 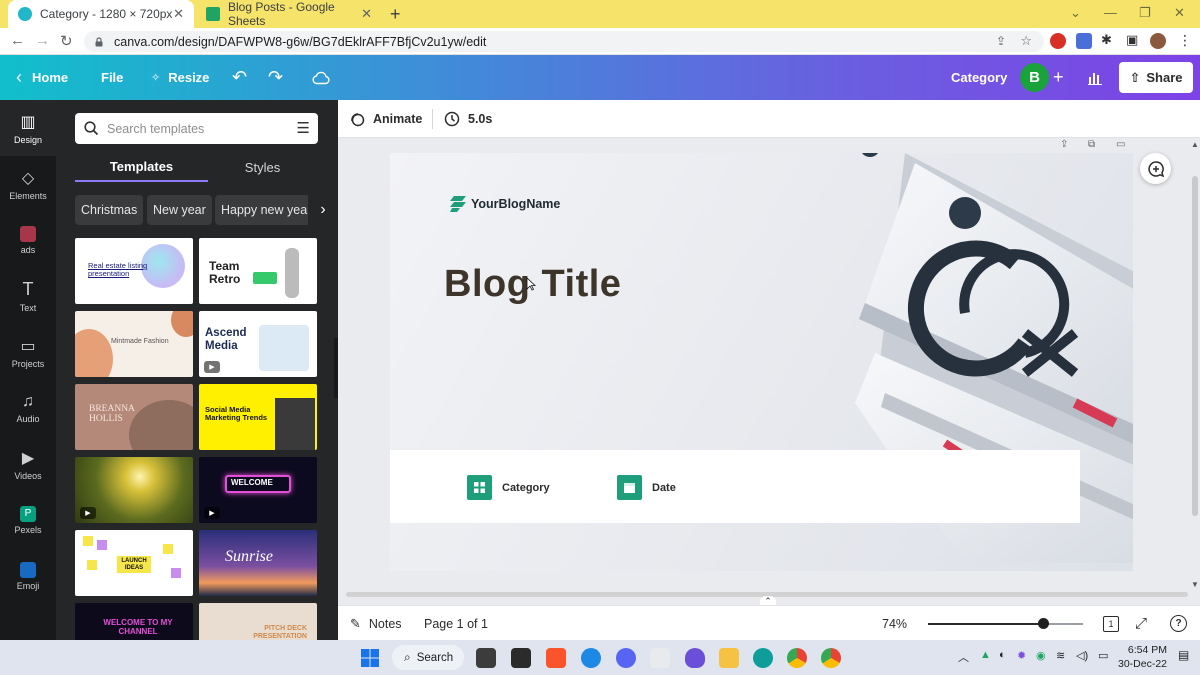 I want to click on template-card: LAUNCH IDEAS, so click(x=134, y=563).